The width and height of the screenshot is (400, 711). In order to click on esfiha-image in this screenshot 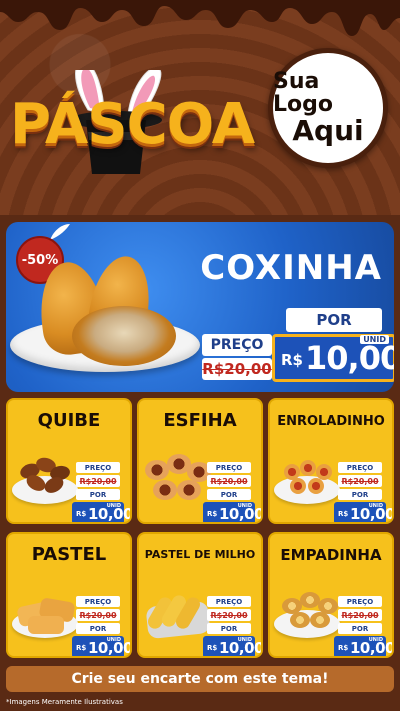, I will do `click(177, 479)`.